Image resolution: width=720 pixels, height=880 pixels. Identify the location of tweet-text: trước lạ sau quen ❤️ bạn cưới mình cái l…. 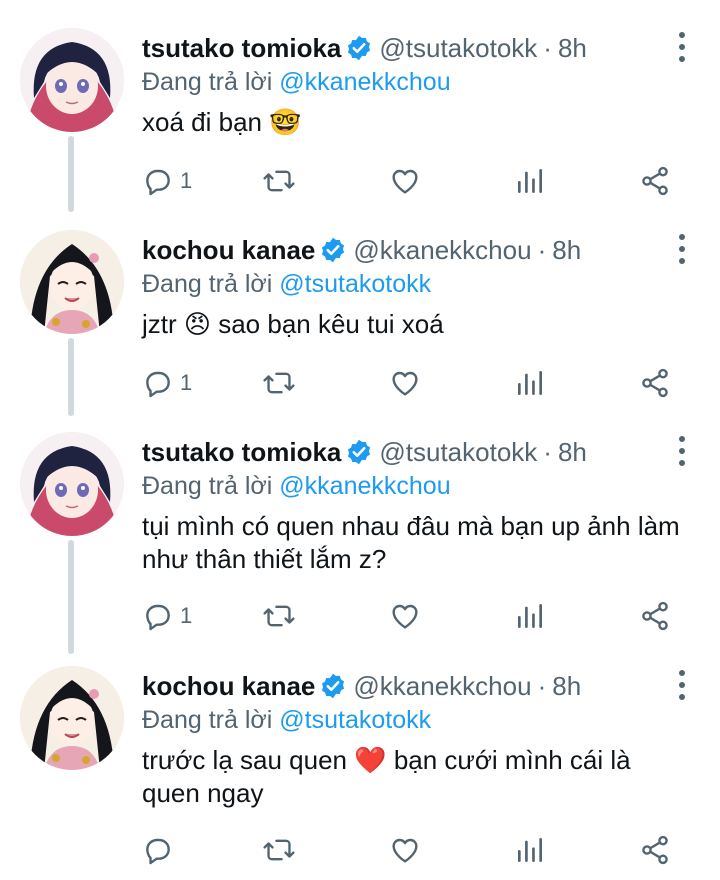
(386, 776).